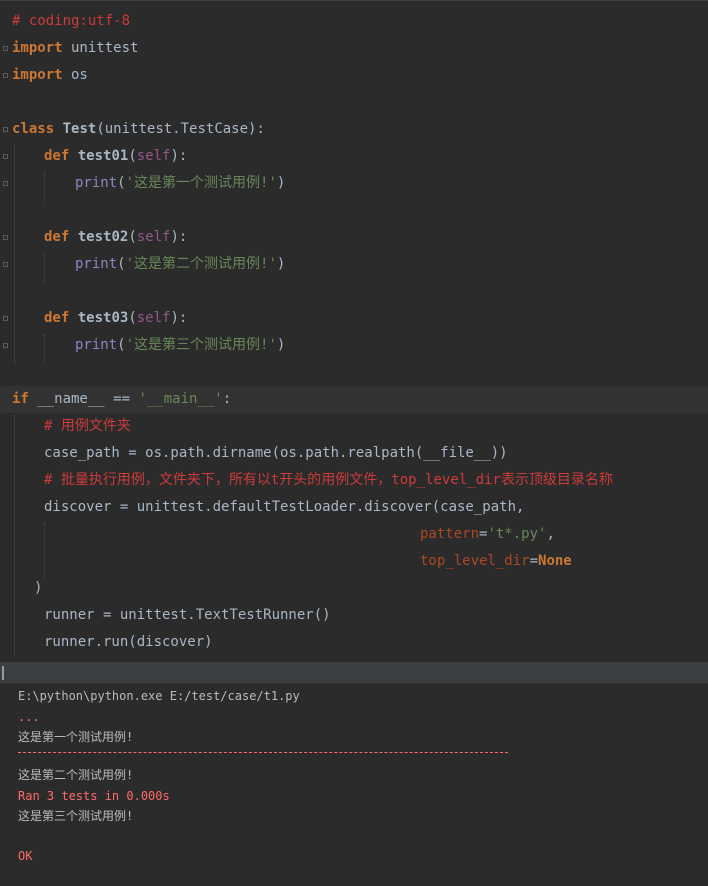 This screenshot has height=886, width=708. What do you see at coordinates (75, 75) in the screenshot?
I see `module-os: os` at bounding box center [75, 75].